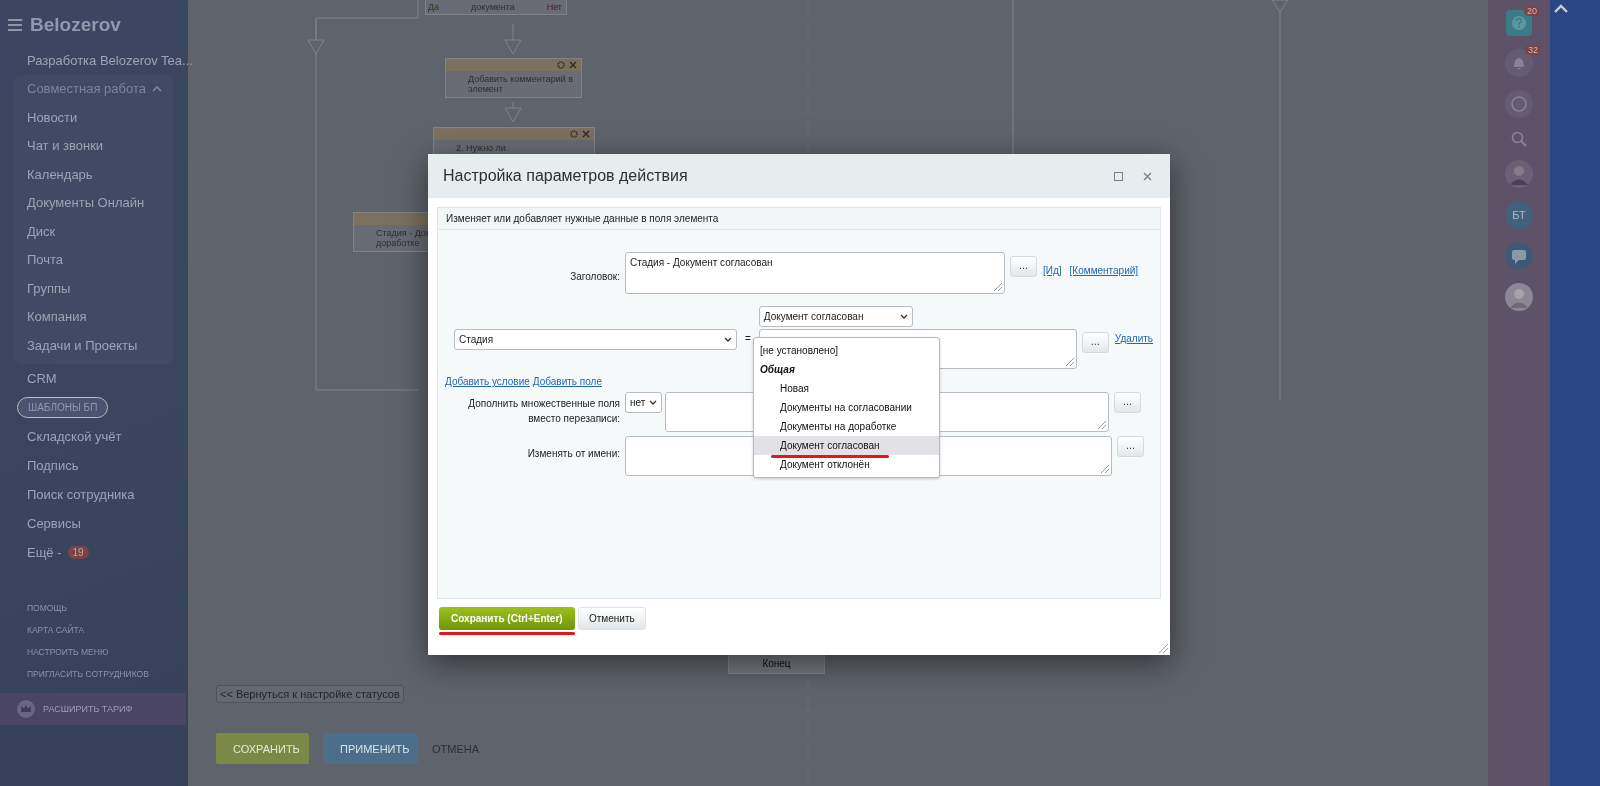 This screenshot has width=1600, height=786. Describe the element at coordinates (554, 7) in the screenshot. I see `branch-label: Нет` at that location.